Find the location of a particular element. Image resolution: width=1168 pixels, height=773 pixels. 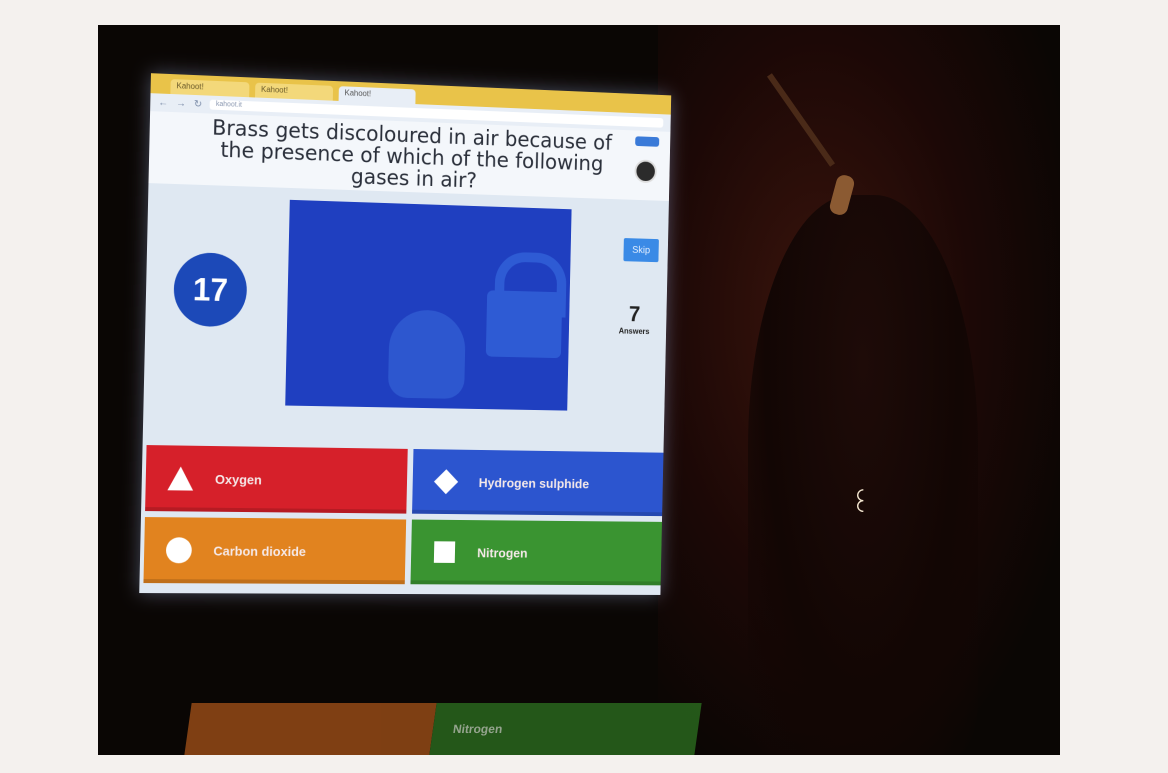

diamond-icon is located at coordinates (445, 482).